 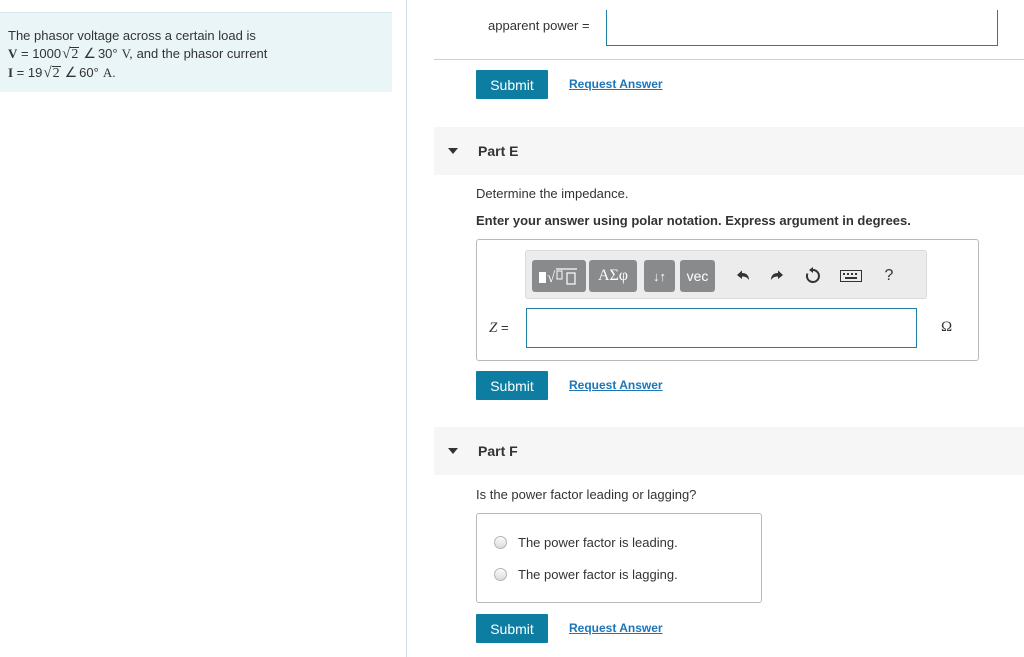 What do you see at coordinates (202, 53) in the screenshot?
I see `voltage-tail-text: and the phasor current` at bounding box center [202, 53].